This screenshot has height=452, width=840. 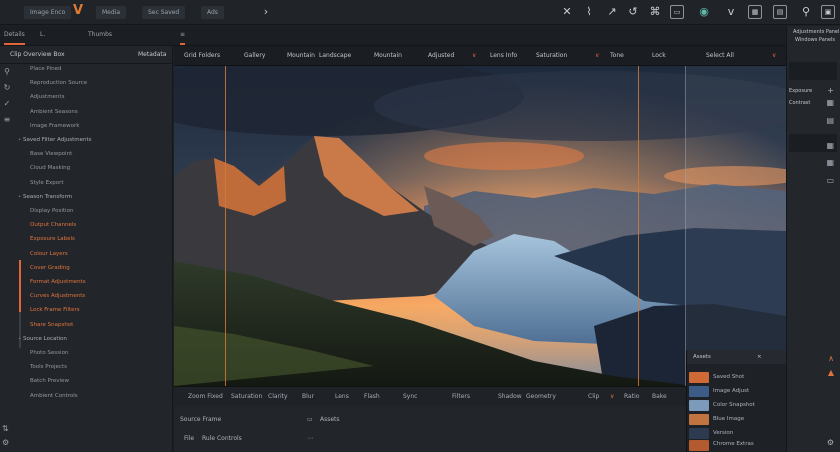 I want to click on footer-assets-label: Assets, so click(x=330, y=419).